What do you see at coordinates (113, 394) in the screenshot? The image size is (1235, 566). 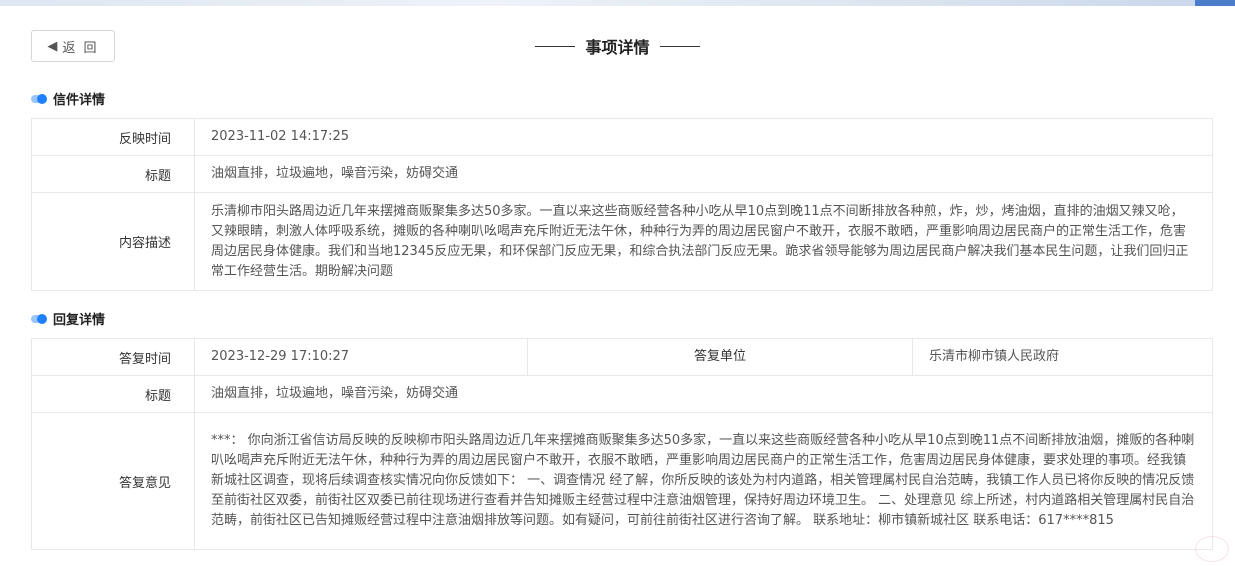 I see `reply-title-label: 标题` at bounding box center [113, 394].